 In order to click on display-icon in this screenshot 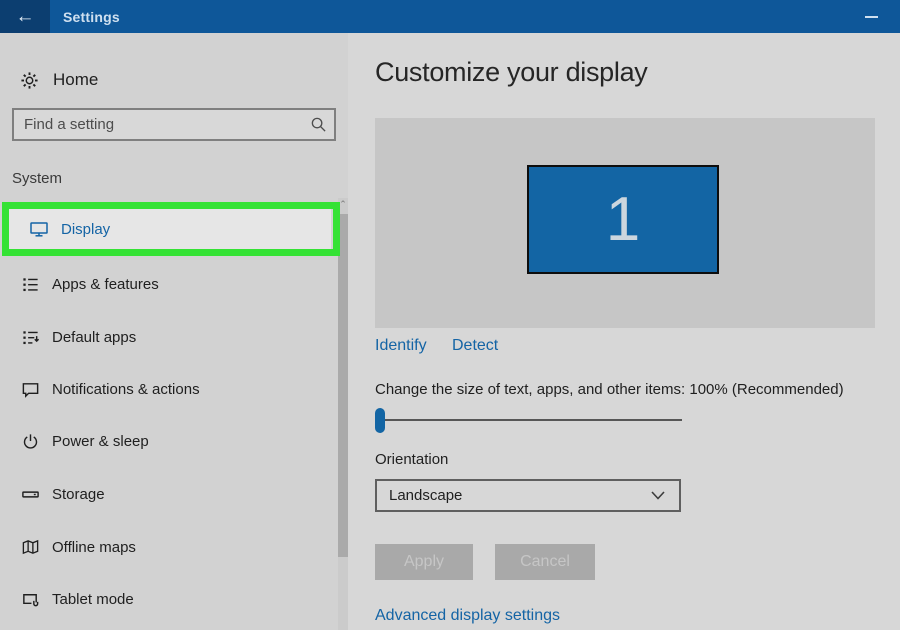, I will do `click(39, 229)`.